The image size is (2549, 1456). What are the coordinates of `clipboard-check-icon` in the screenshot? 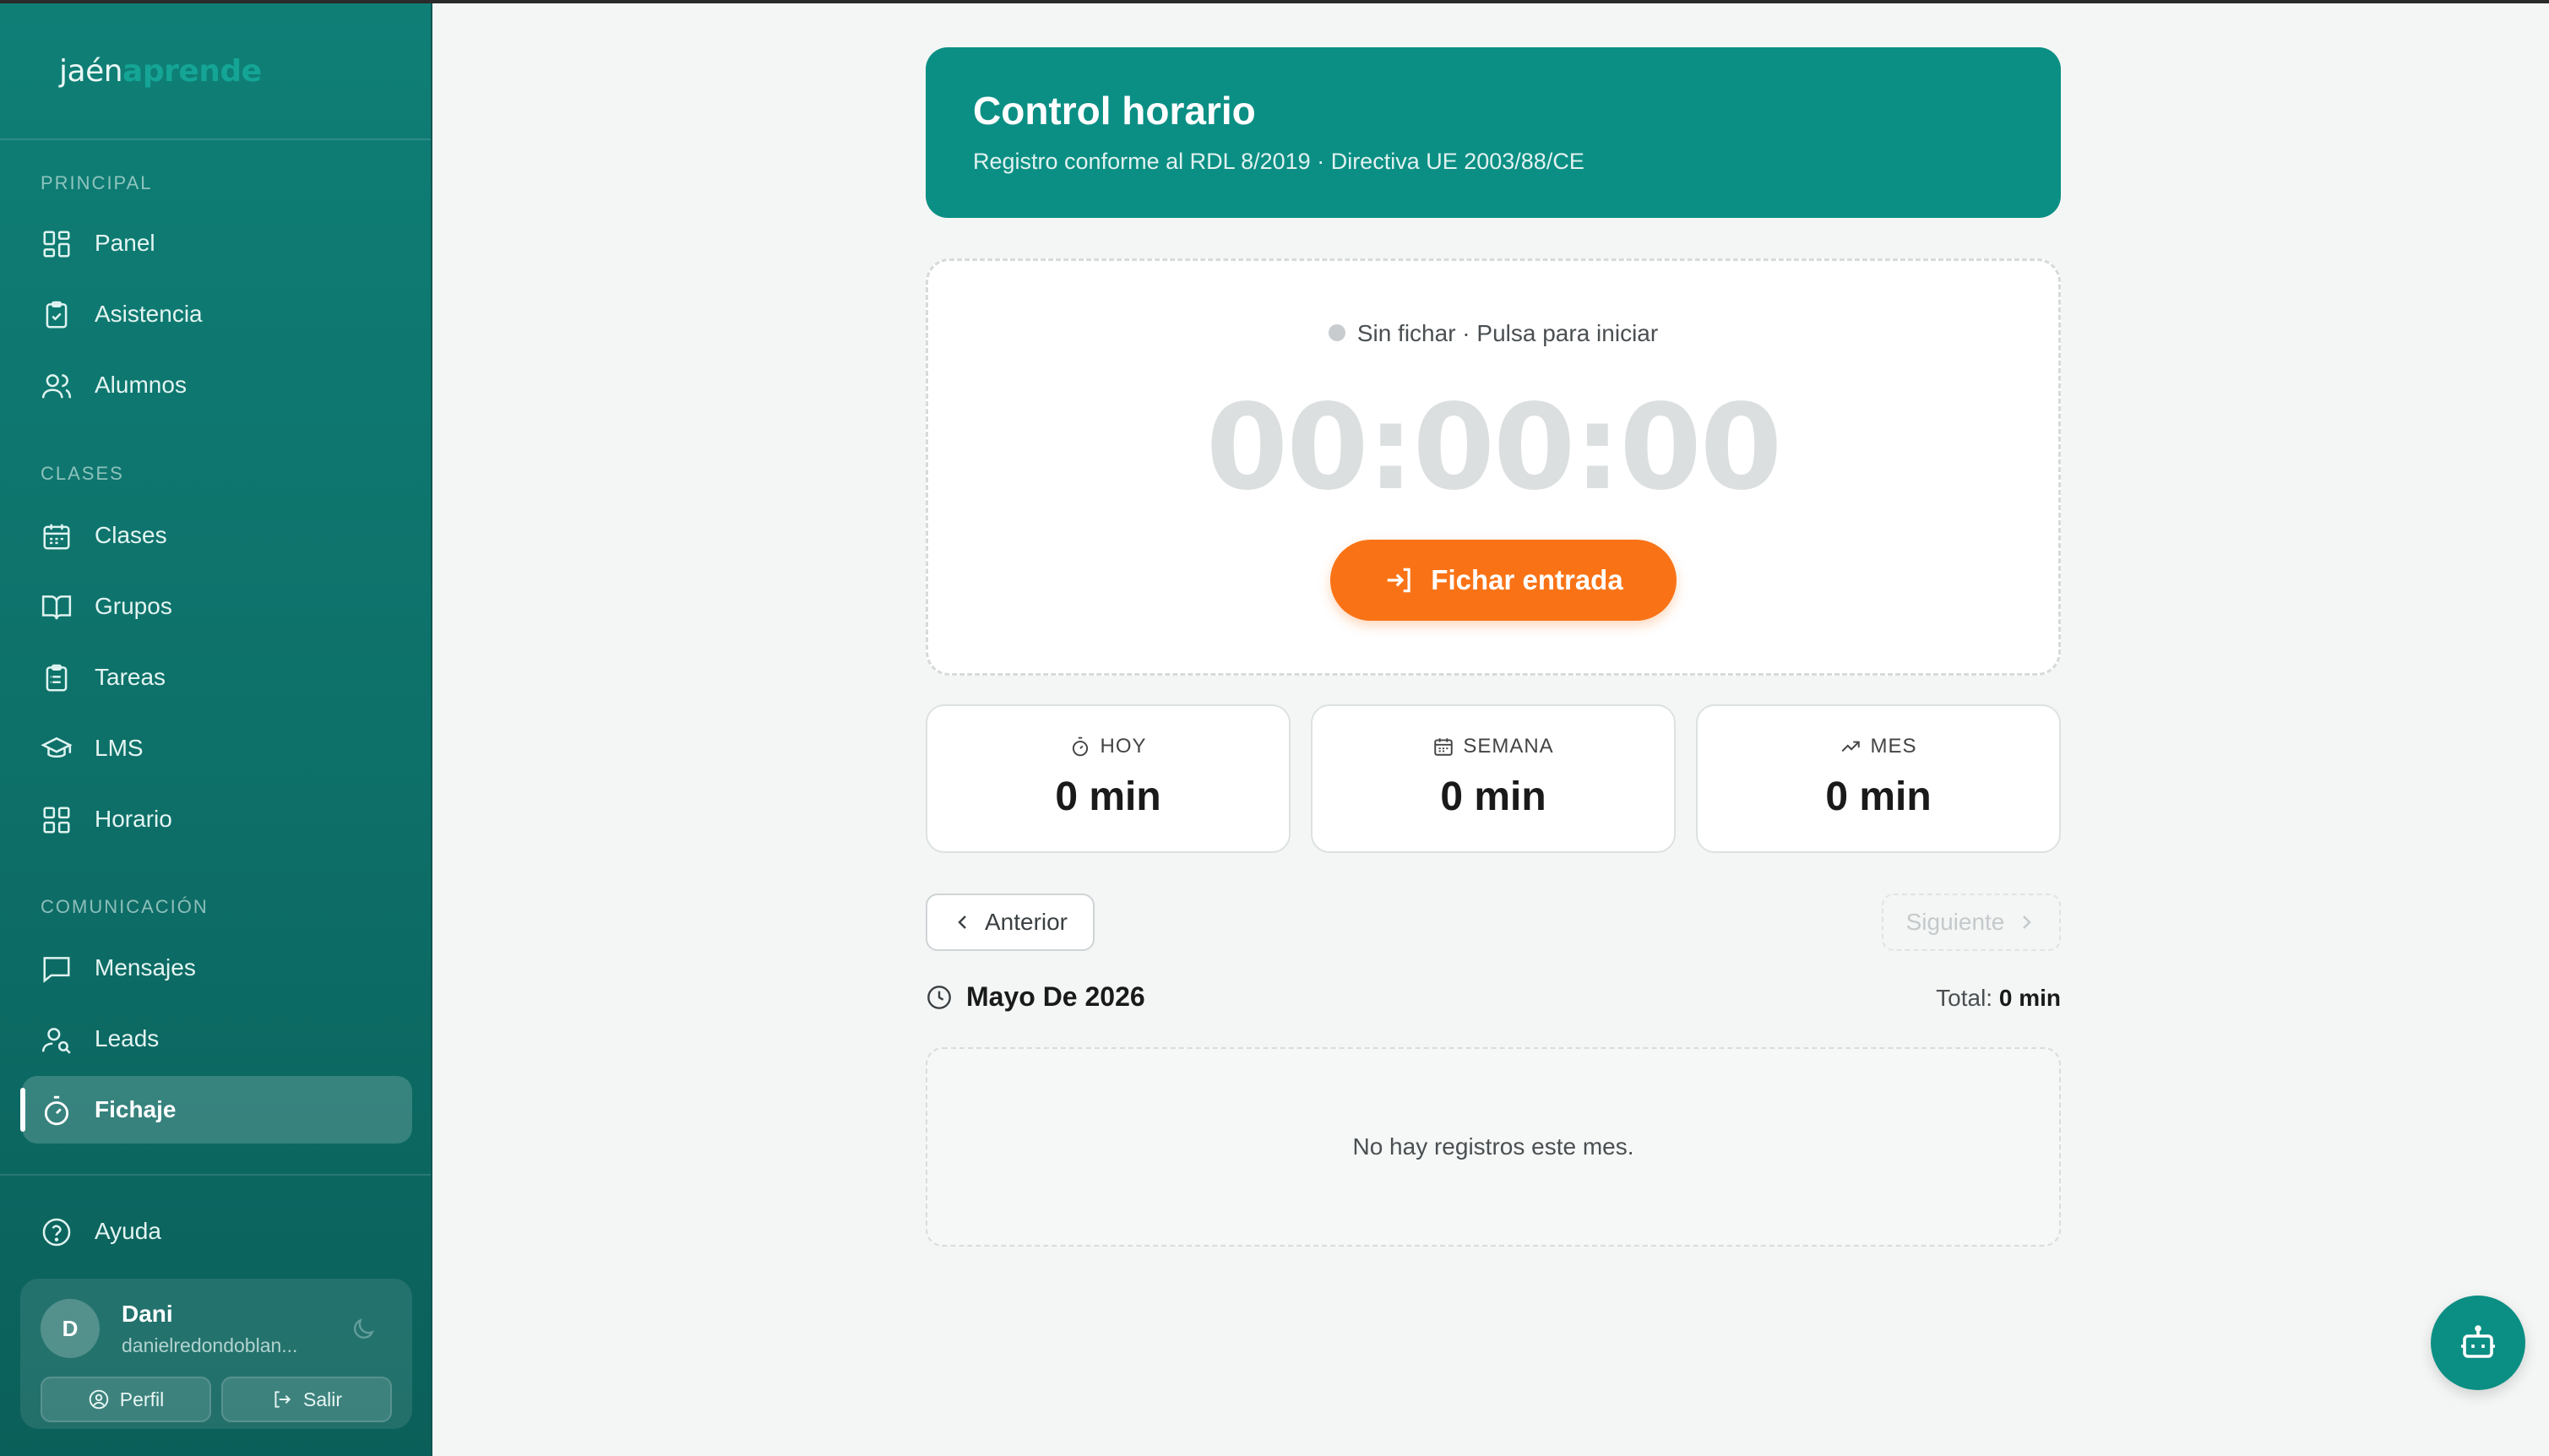 It's located at (57, 315).